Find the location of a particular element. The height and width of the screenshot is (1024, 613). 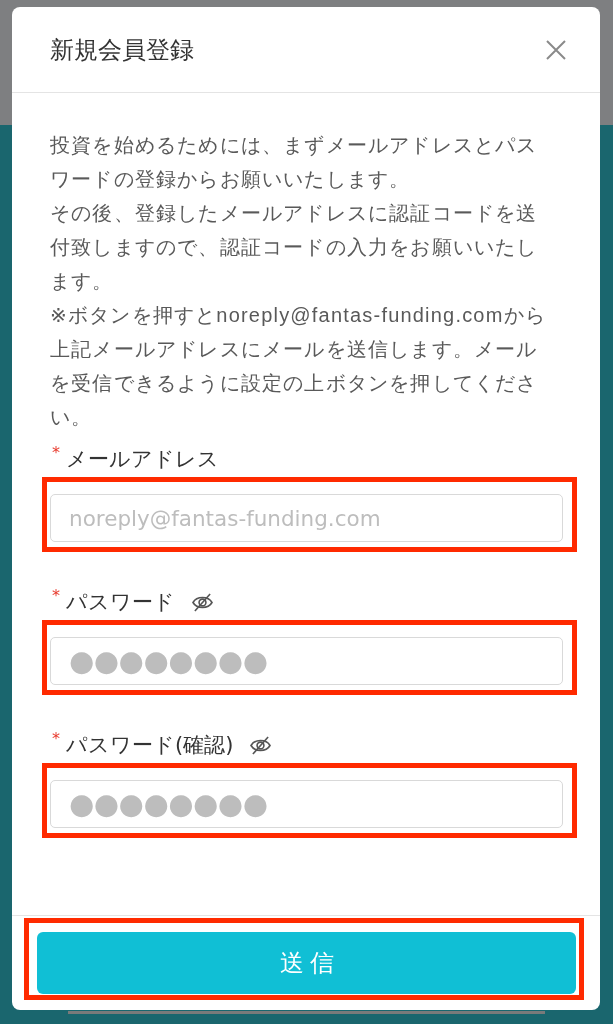

close-icon is located at coordinates (556, 49).